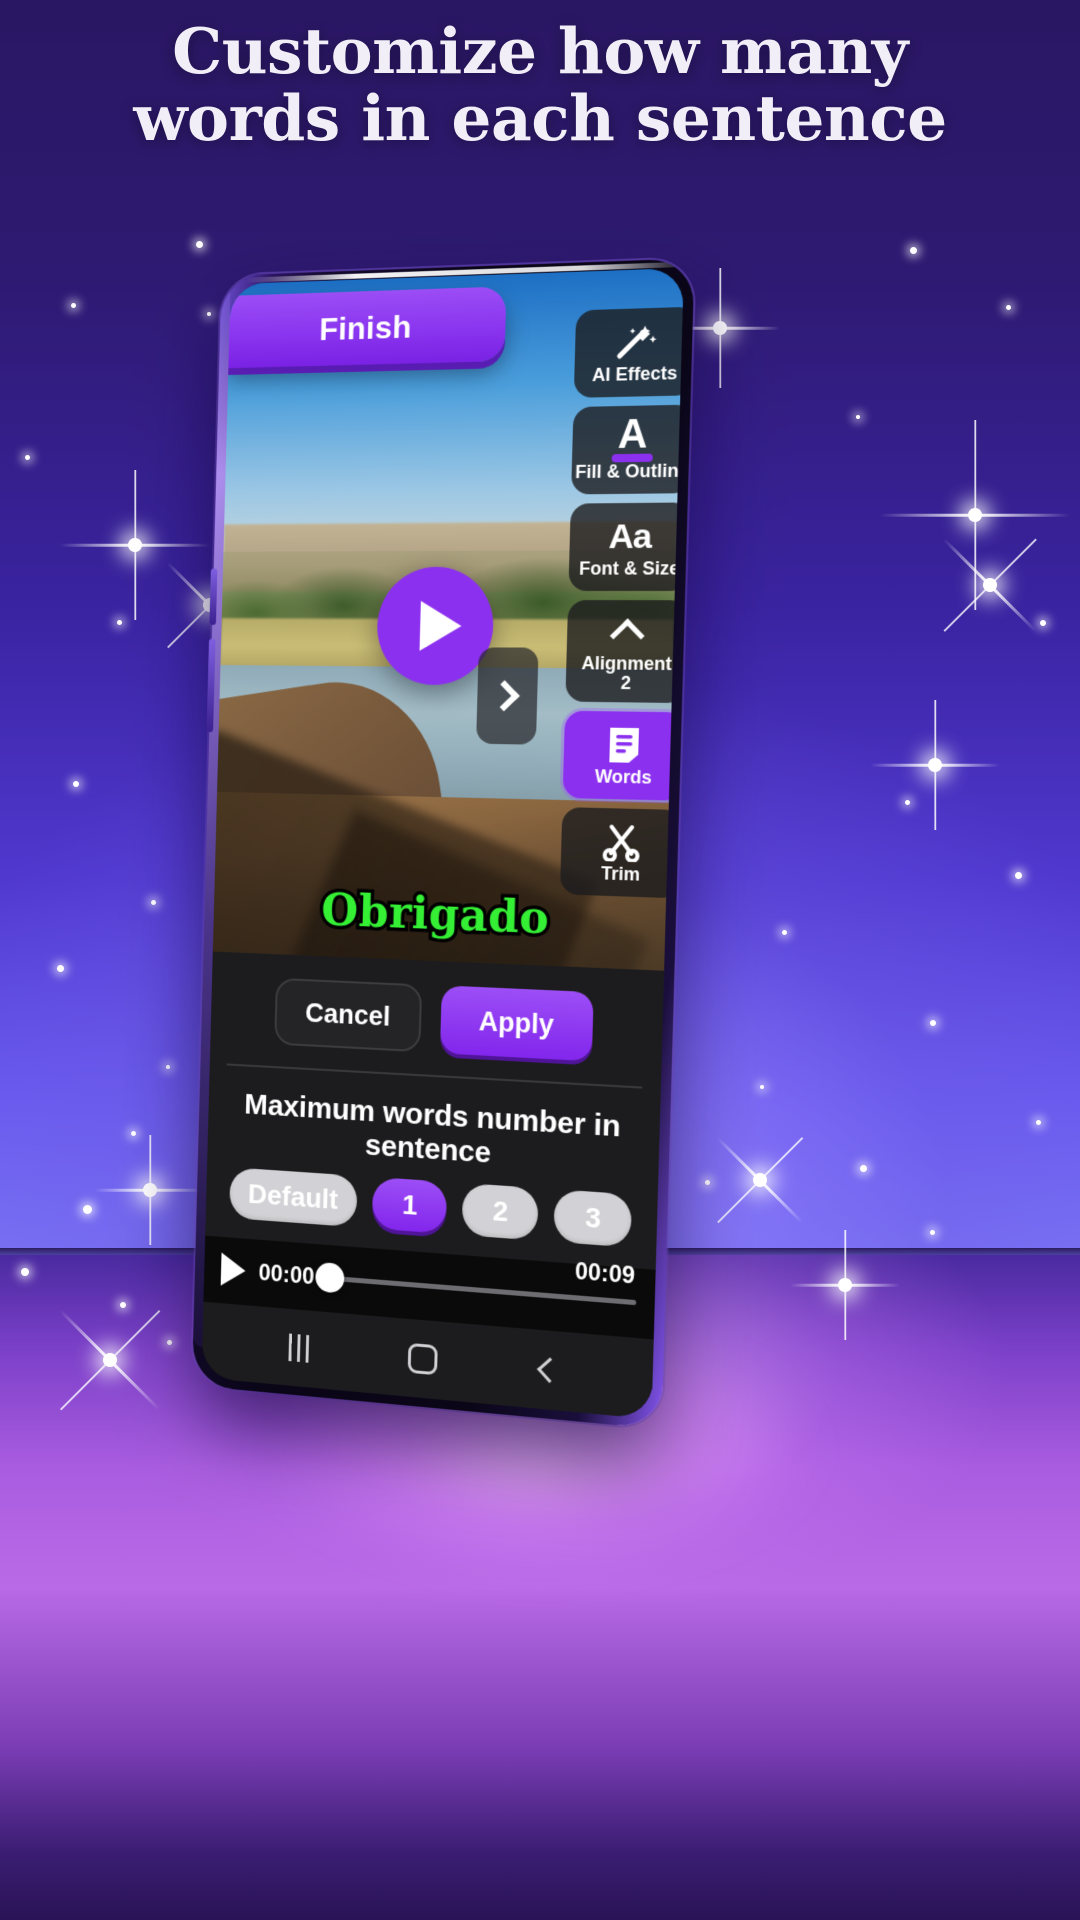  I want to click on tool-alignment-value: 2, so click(626, 682).